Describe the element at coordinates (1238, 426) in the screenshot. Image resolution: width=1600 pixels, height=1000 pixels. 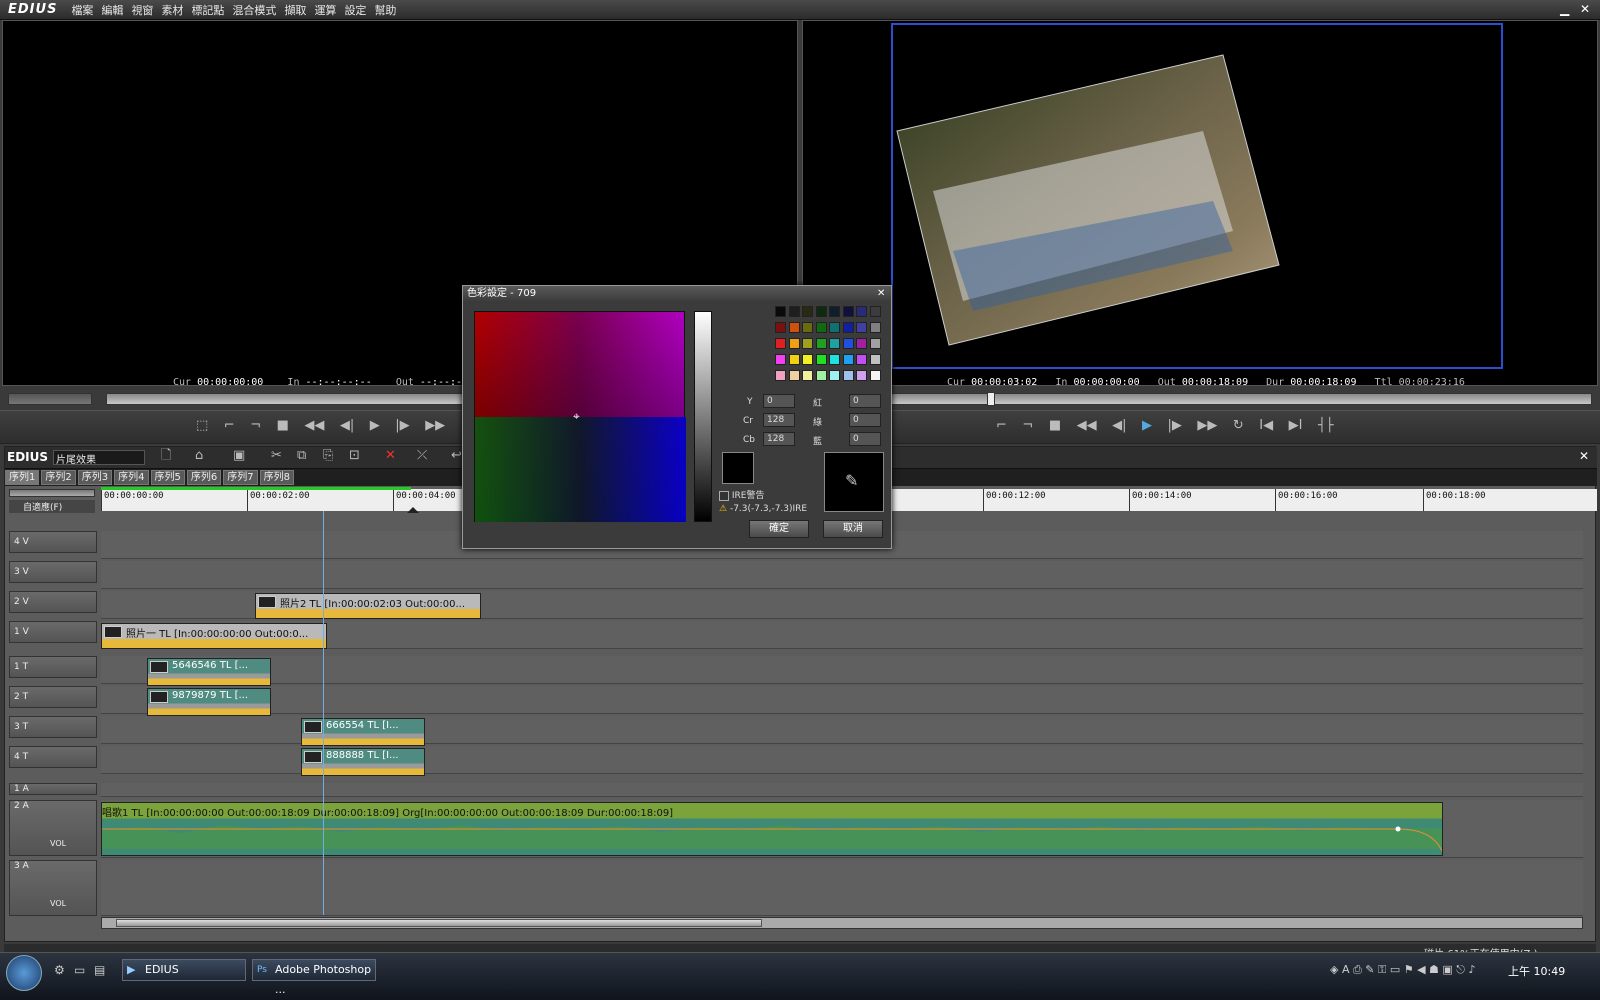
I see `loop-icon: ↻` at that location.